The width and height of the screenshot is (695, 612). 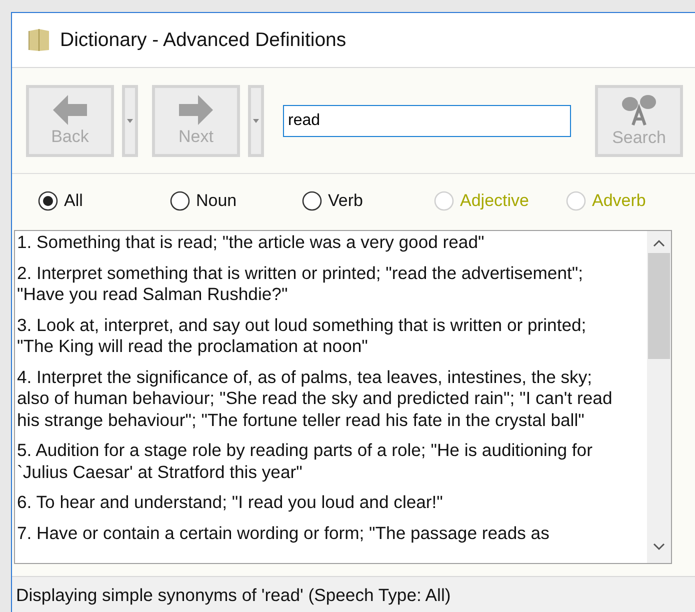 I want to click on forward-arrow-icon, so click(x=196, y=109).